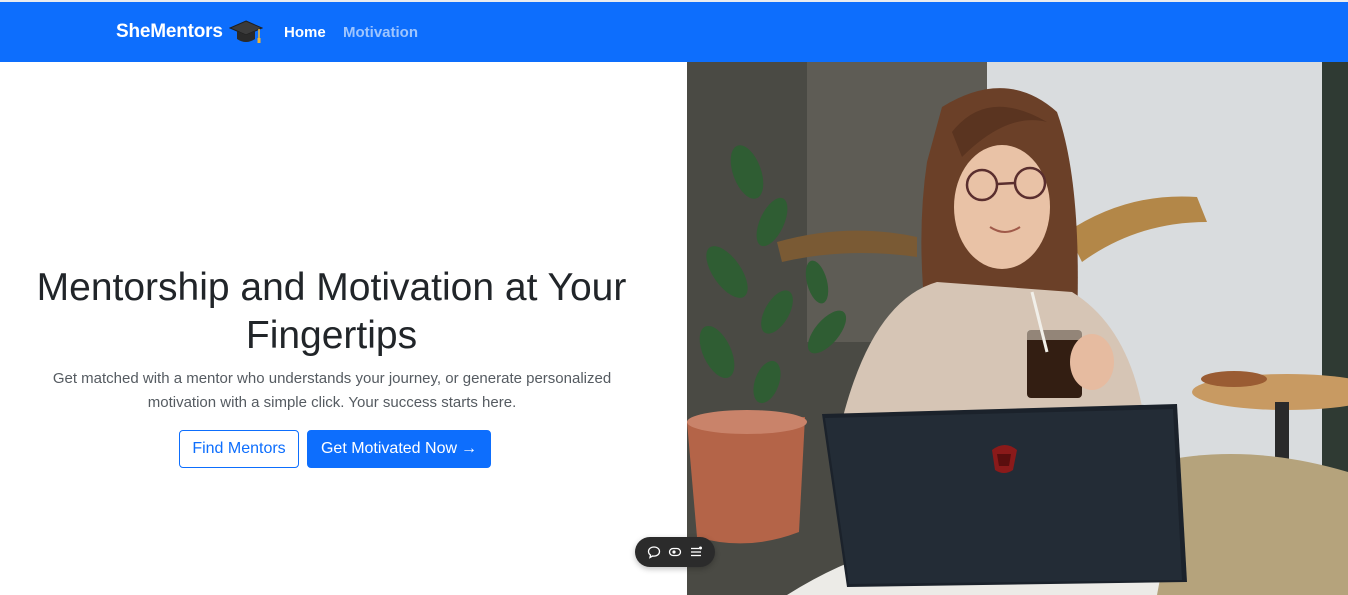 Image resolution: width=1348 pixels, height=595 pixels. I want to click on nav-link-home: Home, so click(305, 32).